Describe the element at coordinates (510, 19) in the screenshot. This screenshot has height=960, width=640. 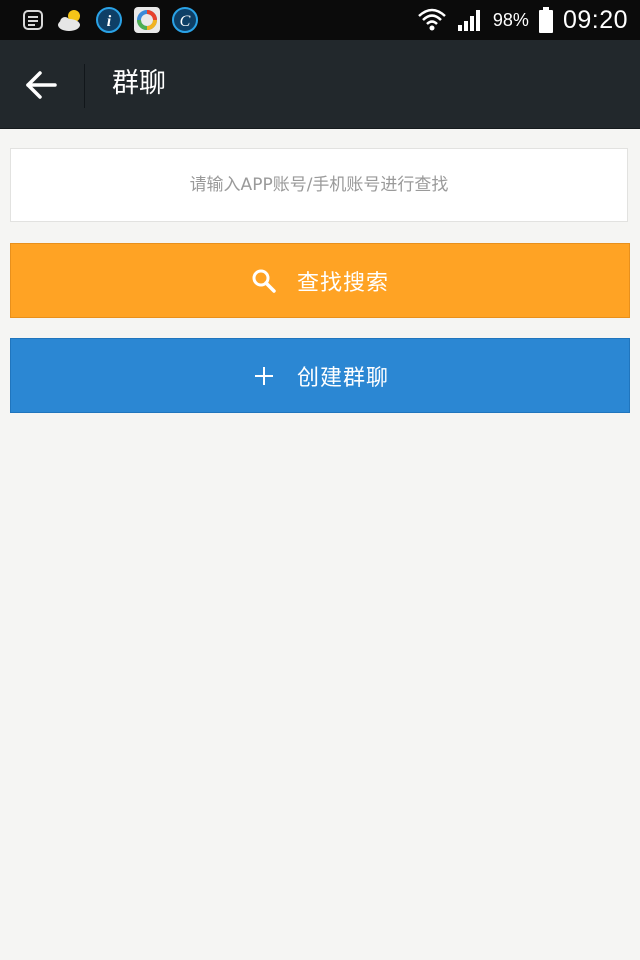
I see `battery-percent: 98%` at that location.